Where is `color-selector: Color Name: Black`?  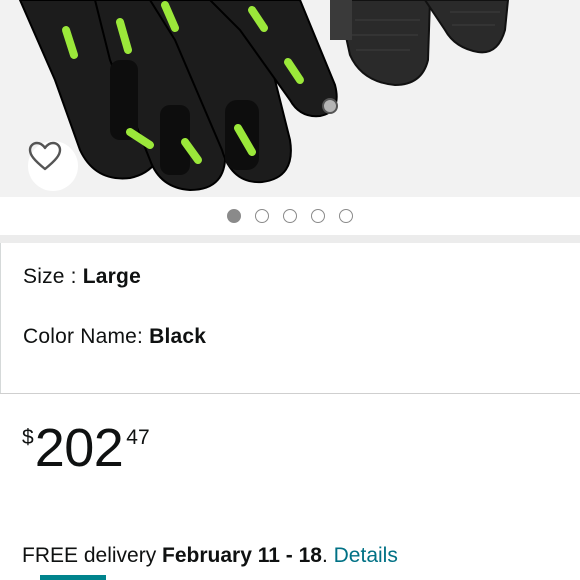 color-selector: Color Name: Black is located at coordinates (114, 337).